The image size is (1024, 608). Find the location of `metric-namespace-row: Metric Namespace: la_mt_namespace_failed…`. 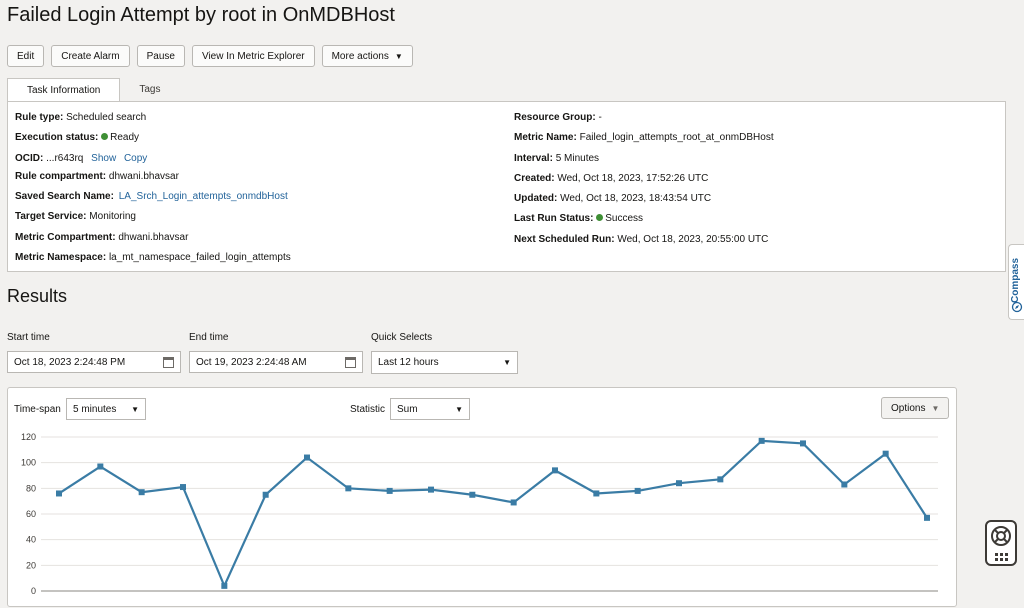

metric-namespace-row: Metric Namespace: la_mt_namespace_failed… is located at coordinates (153, 257).